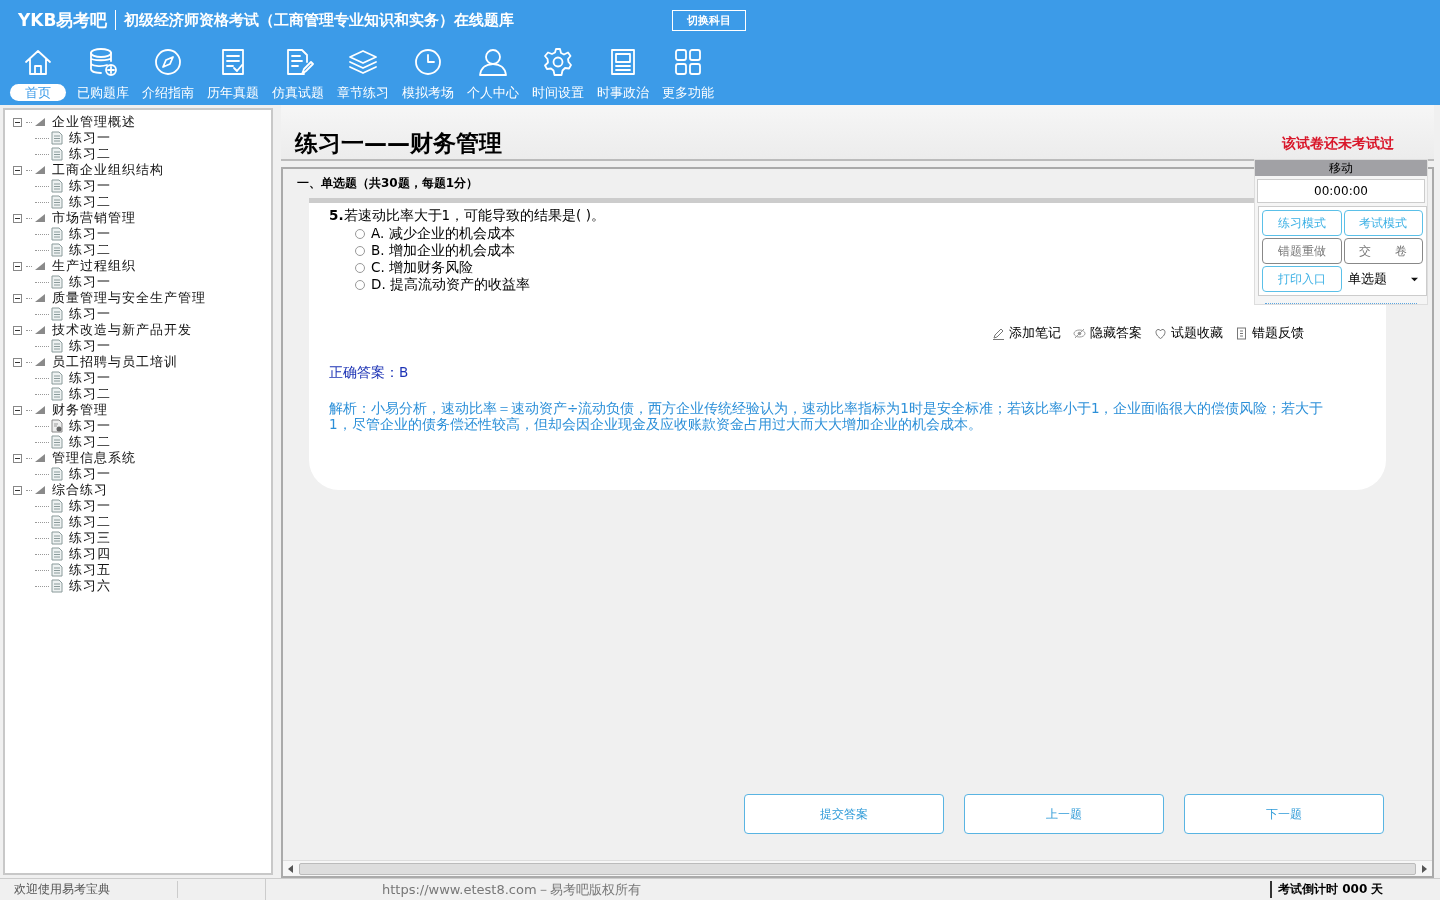  What do you see at coordinates (1160, 333) in the screenshot?
I see `heart-icon` at bounding box center [1160, 333].